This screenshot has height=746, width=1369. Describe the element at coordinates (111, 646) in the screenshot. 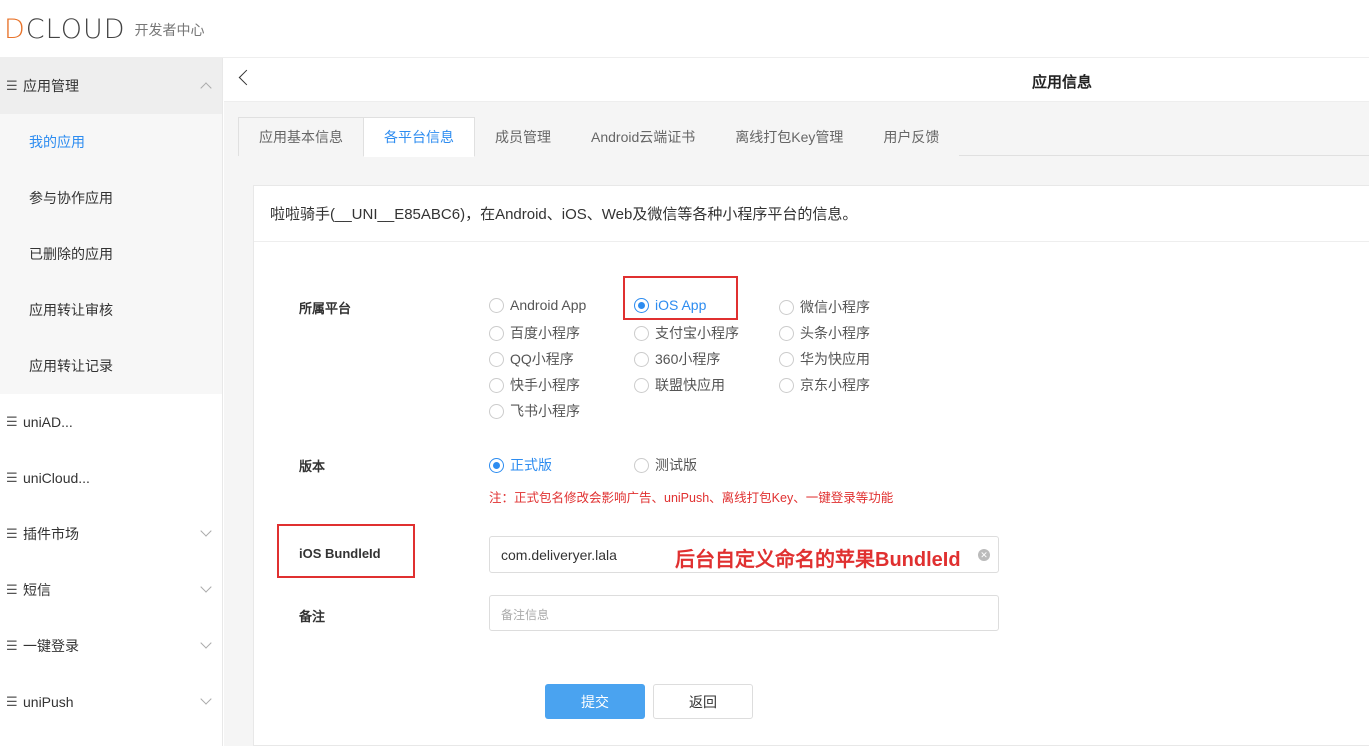

I see `sidebar-group-one-click-login: ☰ 一键登录` at that location.